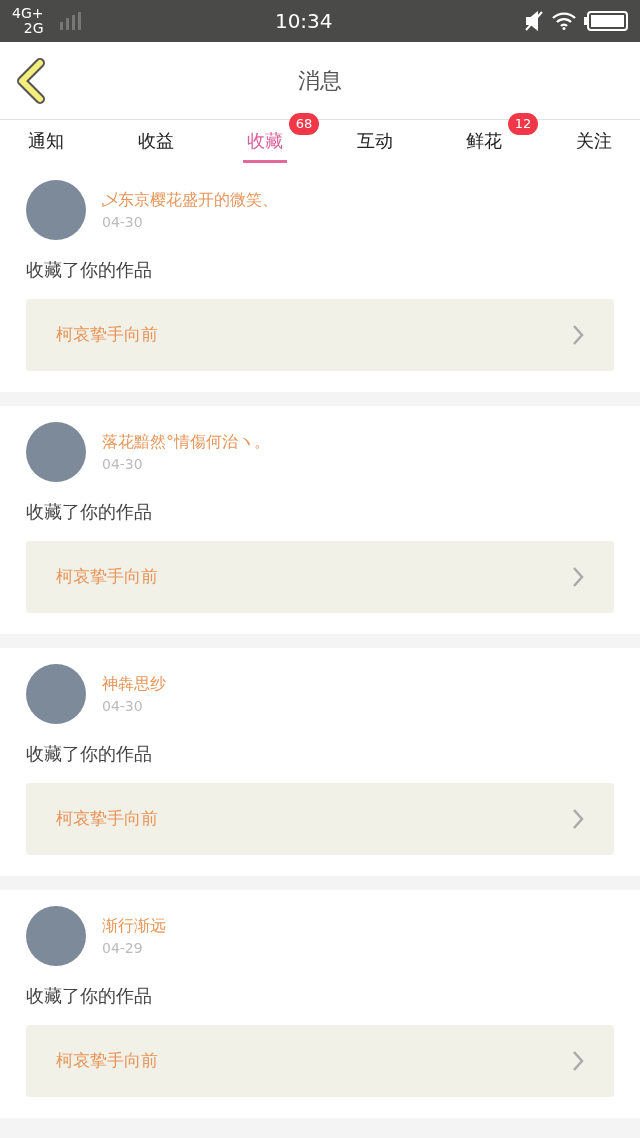 Image resolution: width=640 pixels, height=1138 pixels. Describe the element at coordinates (186, 441) in the screenshot. I see `user-name: 落花黯然°情傷何治ヽ。` at that location.